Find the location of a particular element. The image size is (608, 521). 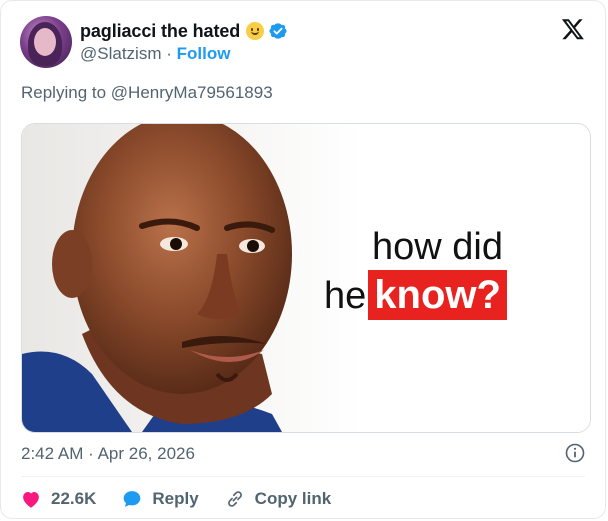

divider is located at coordinates (303, 476).